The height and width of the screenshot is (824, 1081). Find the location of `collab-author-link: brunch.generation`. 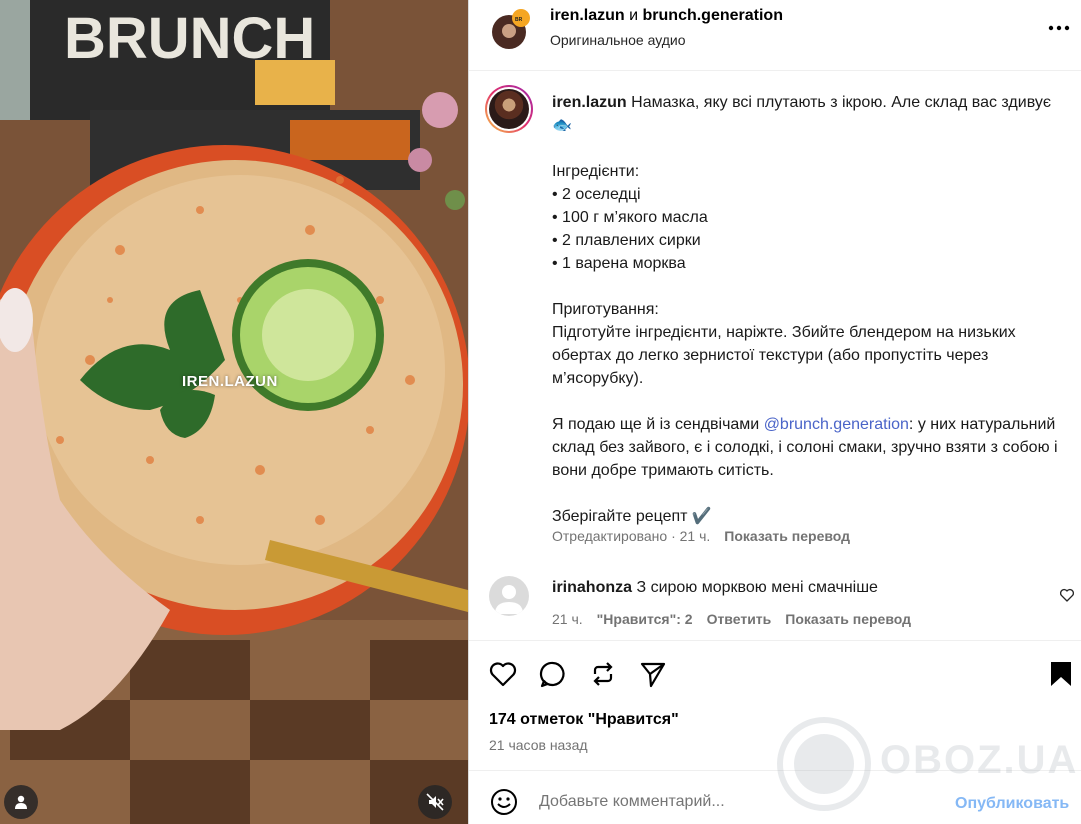

collab-author-link: brunch.generation is located at coordinates (713, 15).